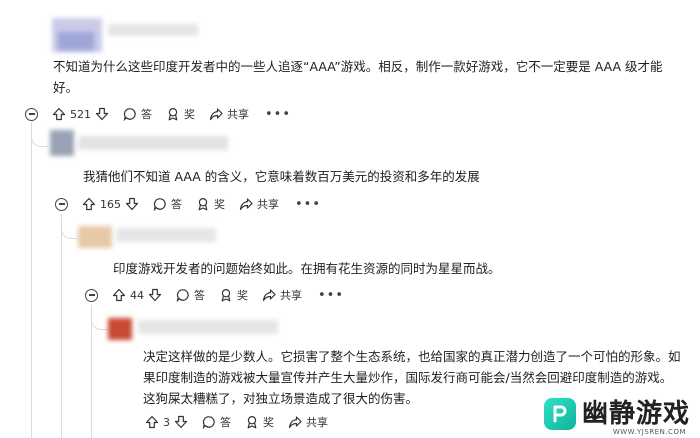  I want to click on comment-action-bar: 3 答 奖 共享, so click(243, 422).